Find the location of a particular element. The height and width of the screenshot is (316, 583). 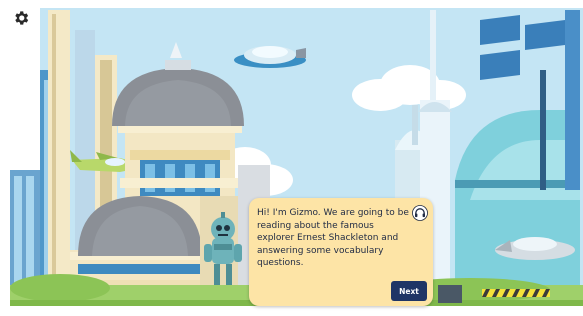

audio-button is located at coordinates (420, 213).